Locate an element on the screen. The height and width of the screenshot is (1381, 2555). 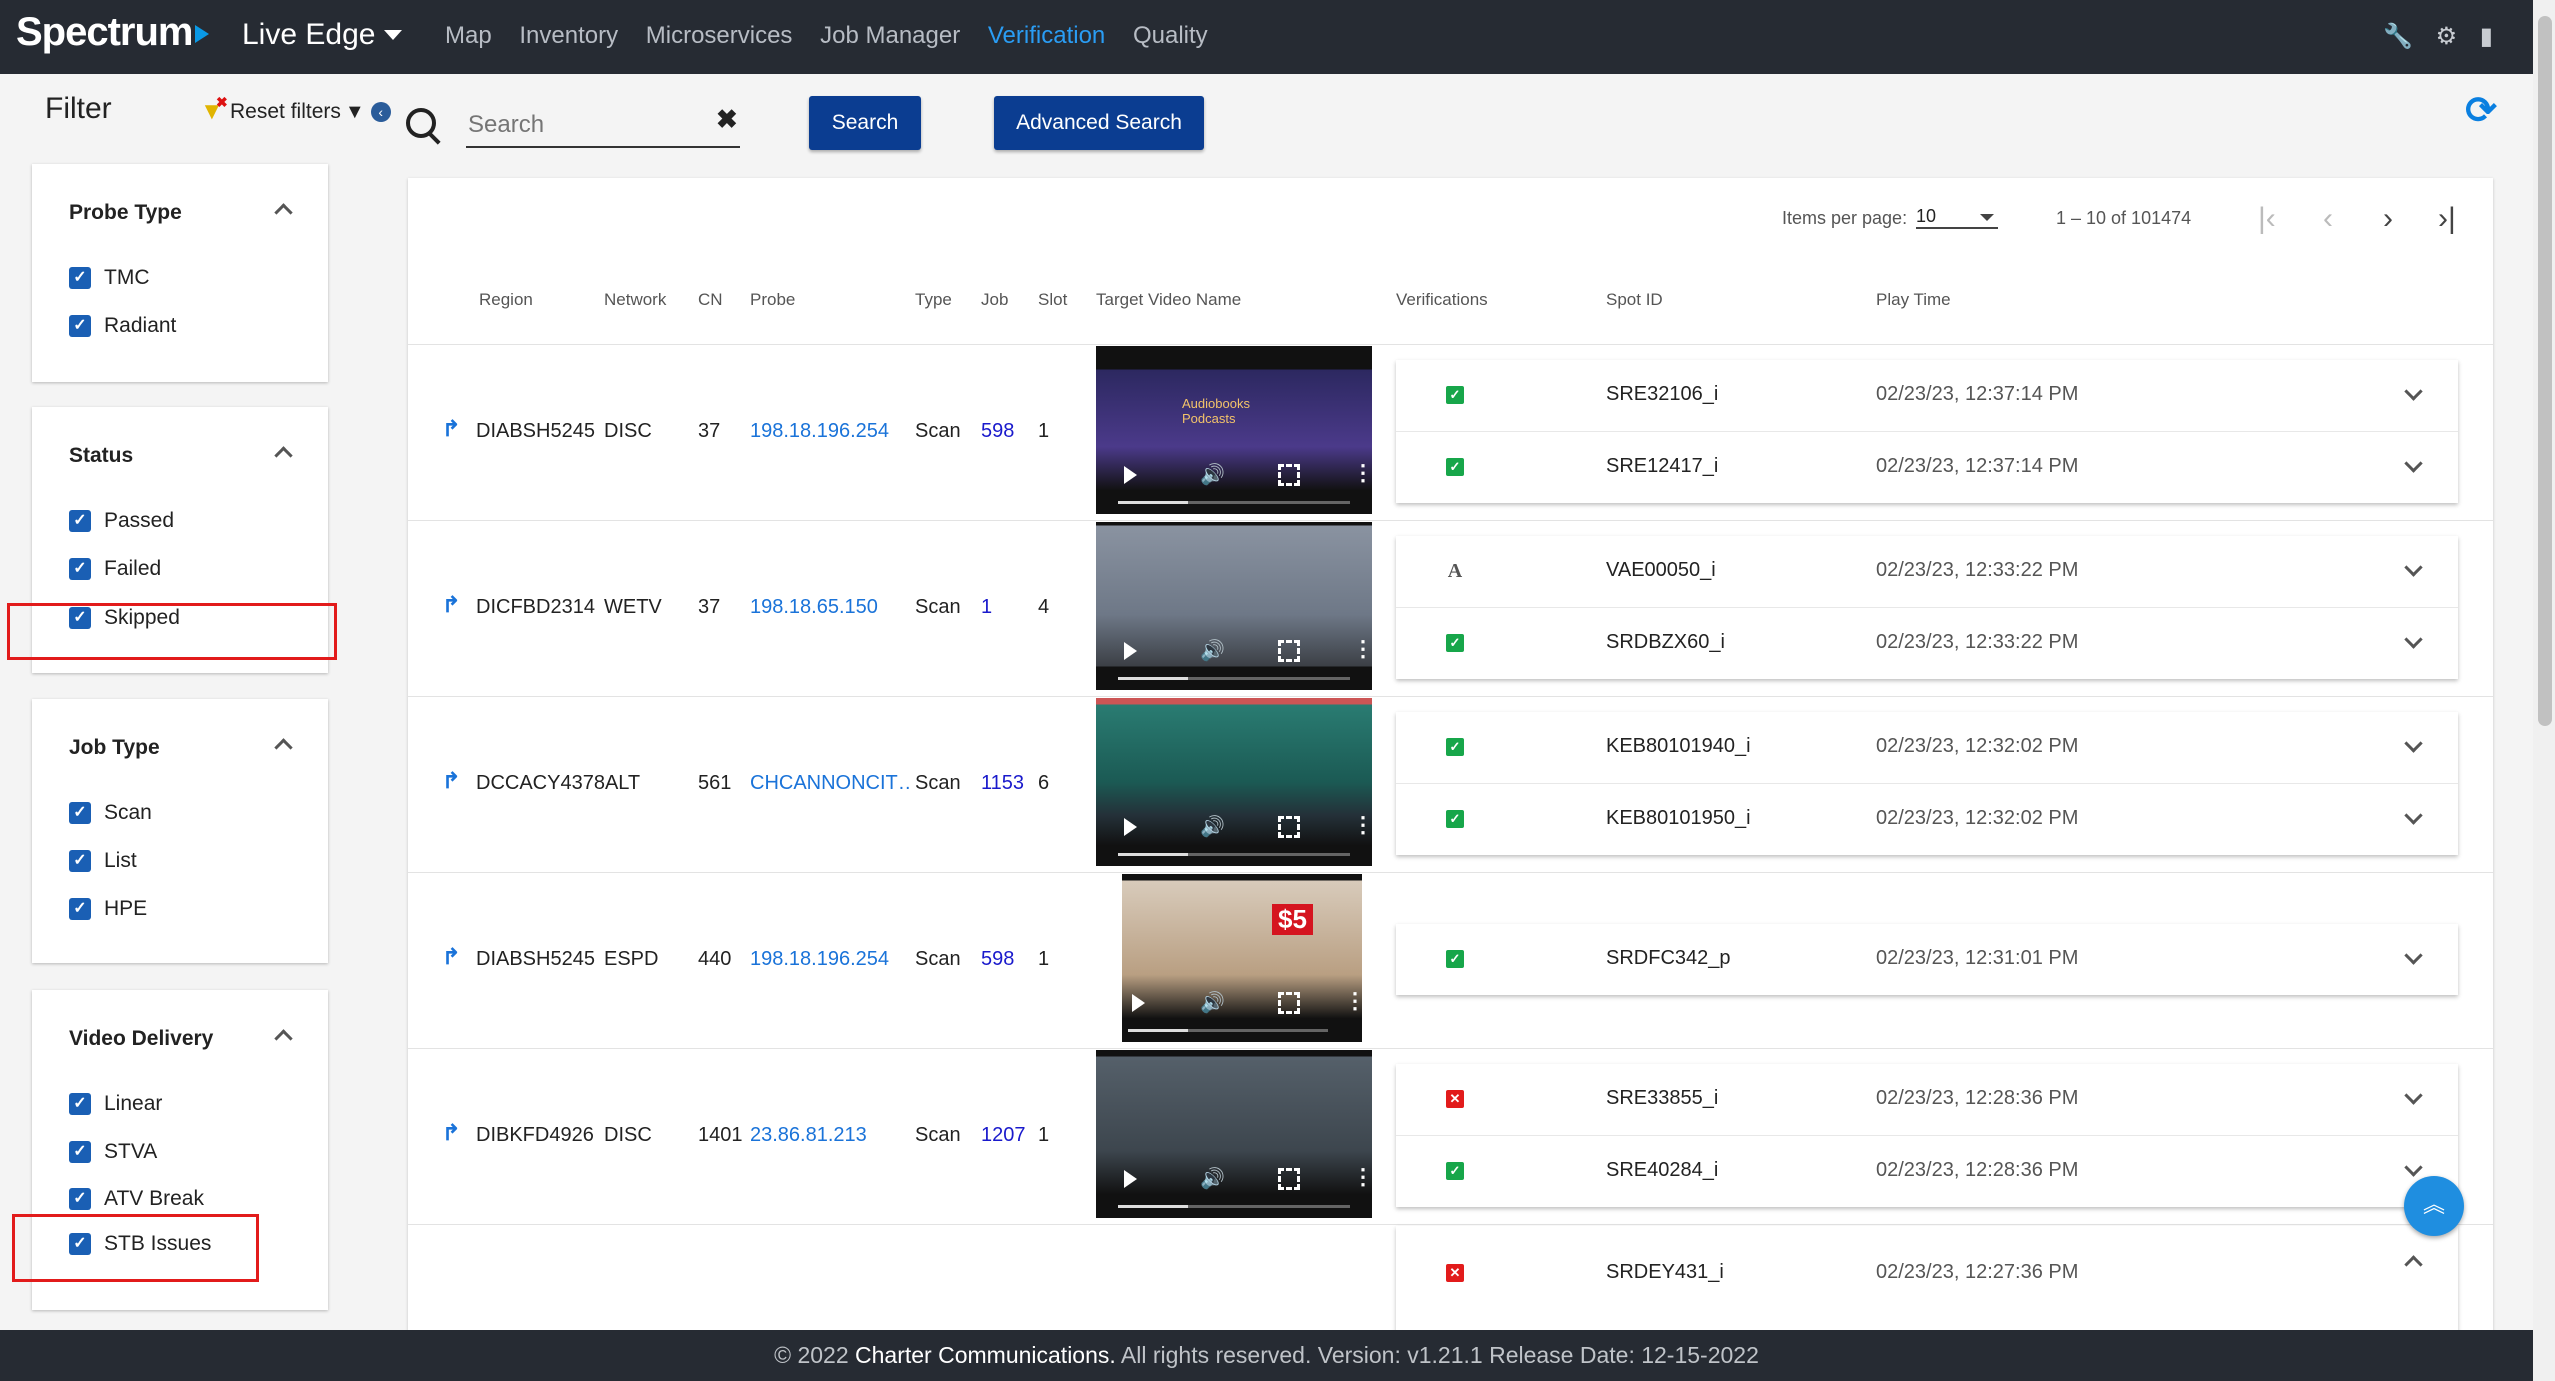
verification-row: ✓ KEB80101950_i 02/23/23, 12:32:02 PM is located at coordinates (1927, 819).